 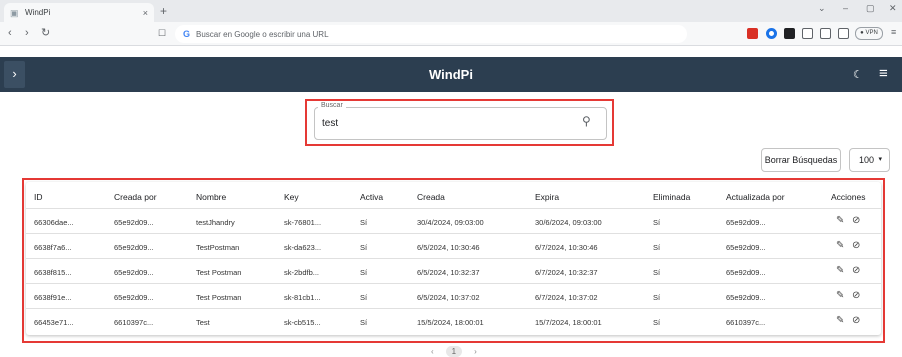 I want to click on sidebar-icon, so click(x=825, y=33).